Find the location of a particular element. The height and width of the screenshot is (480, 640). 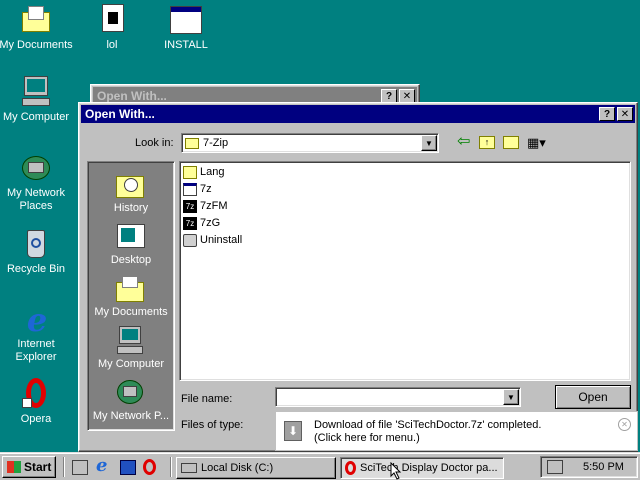

window-icon is located at coordinates (186, 20).